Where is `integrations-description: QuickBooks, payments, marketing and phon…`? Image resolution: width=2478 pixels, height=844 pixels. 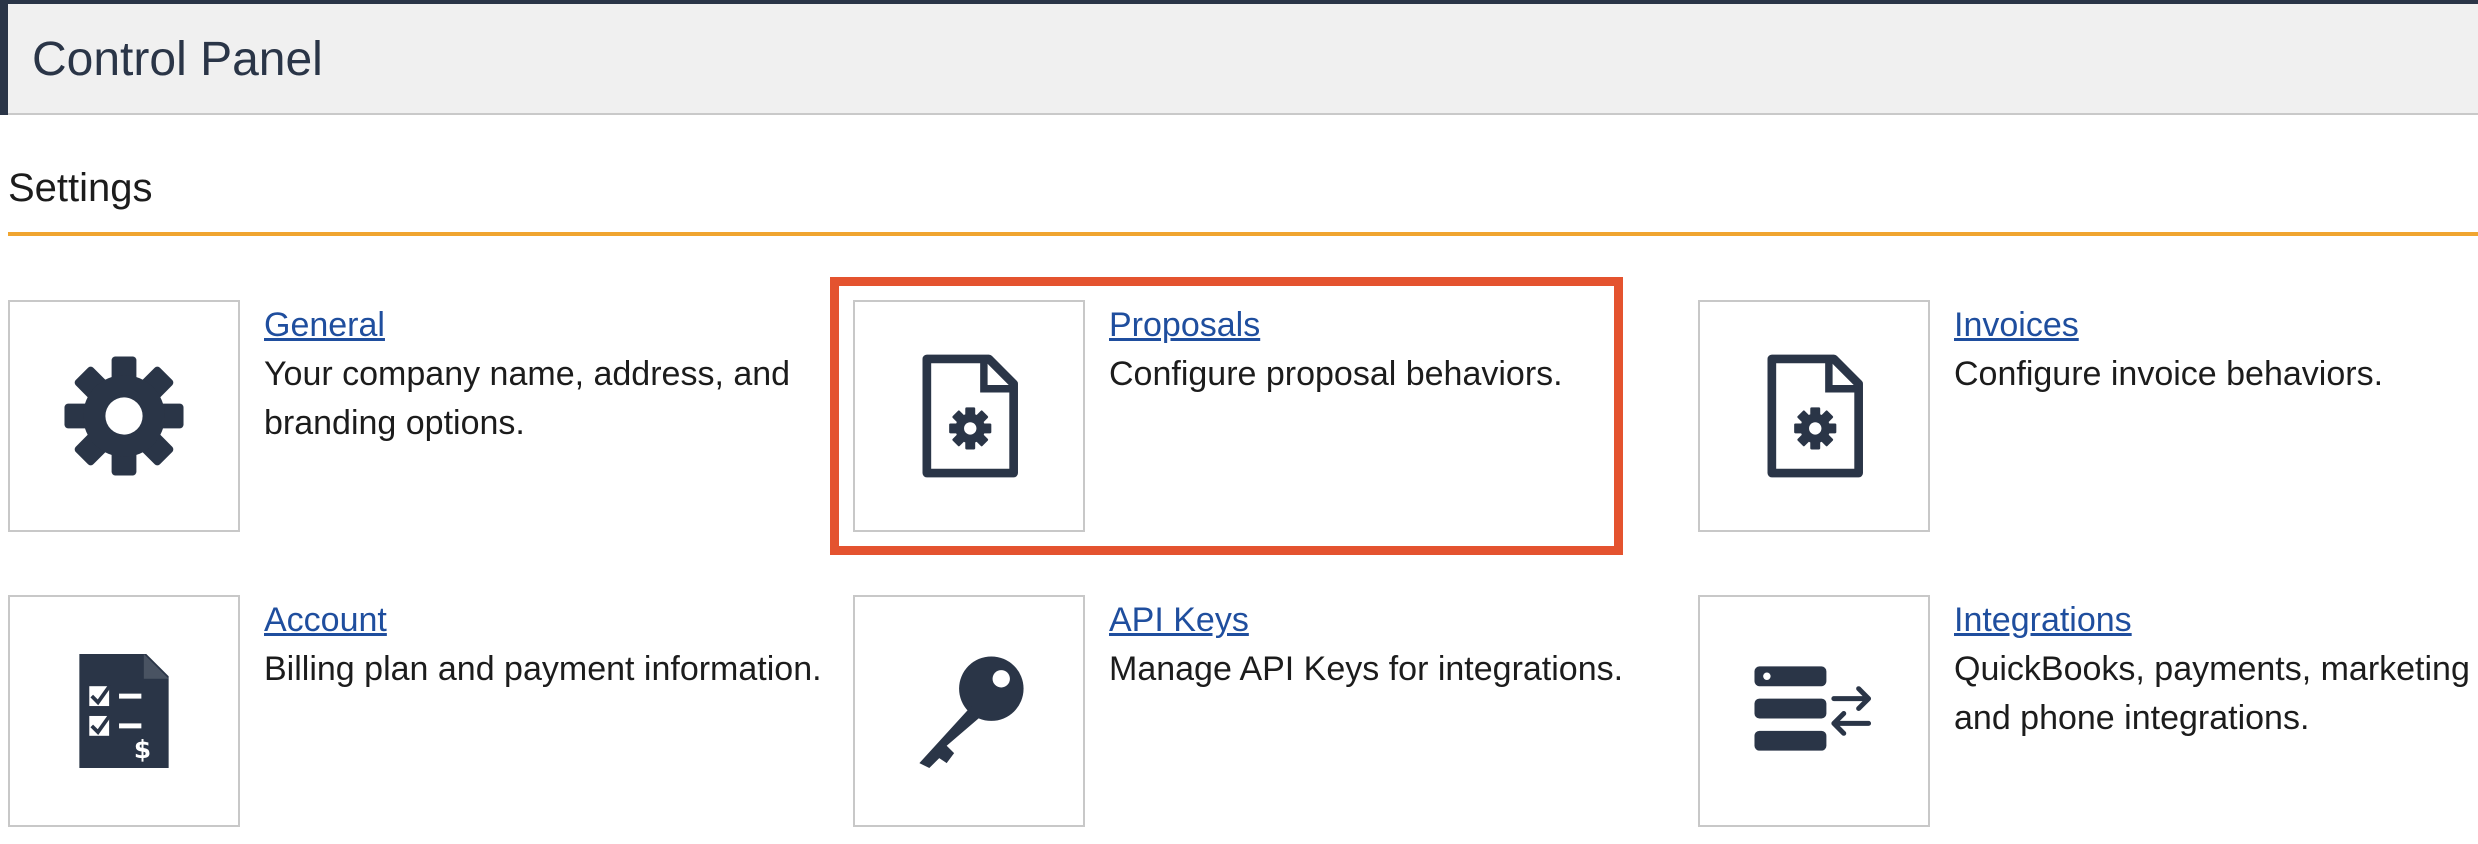 integrations-description: QuickBooks, payments, marketing and phon… is located at coordinates (2212, 693).